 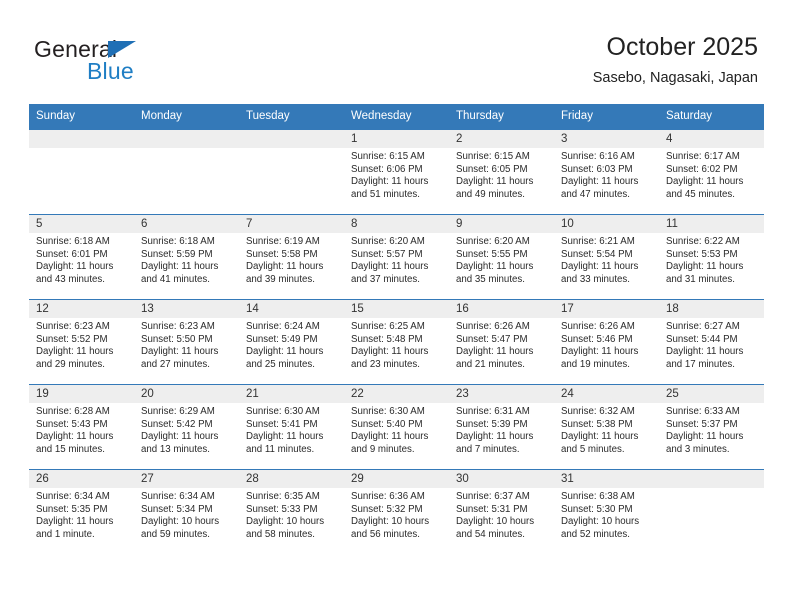 I want to click on day-number: 11, so click(x=711, y=224).